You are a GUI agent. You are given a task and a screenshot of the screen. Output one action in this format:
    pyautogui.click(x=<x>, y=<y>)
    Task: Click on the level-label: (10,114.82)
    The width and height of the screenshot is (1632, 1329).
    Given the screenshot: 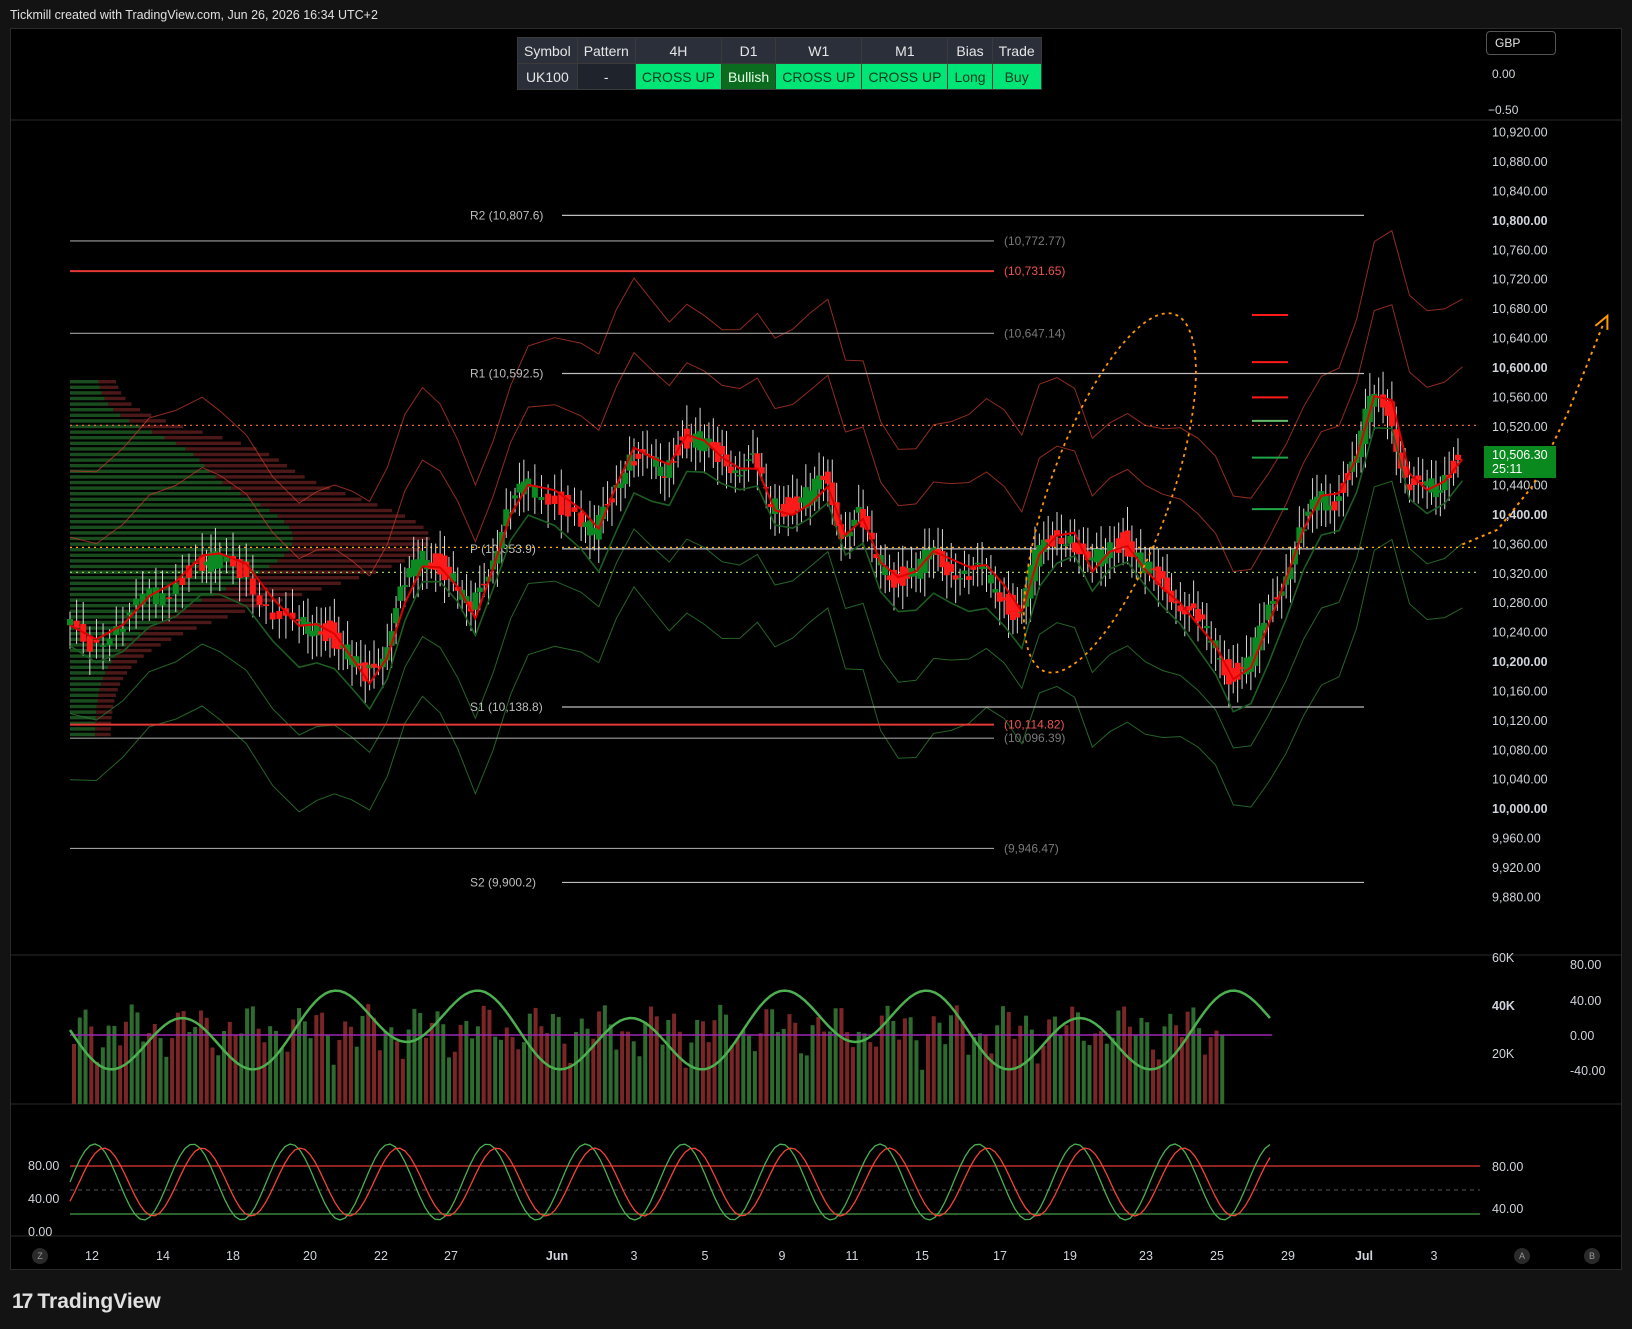 What is the action you would take?
    pyautogui.click(x=1034, y=725)
    